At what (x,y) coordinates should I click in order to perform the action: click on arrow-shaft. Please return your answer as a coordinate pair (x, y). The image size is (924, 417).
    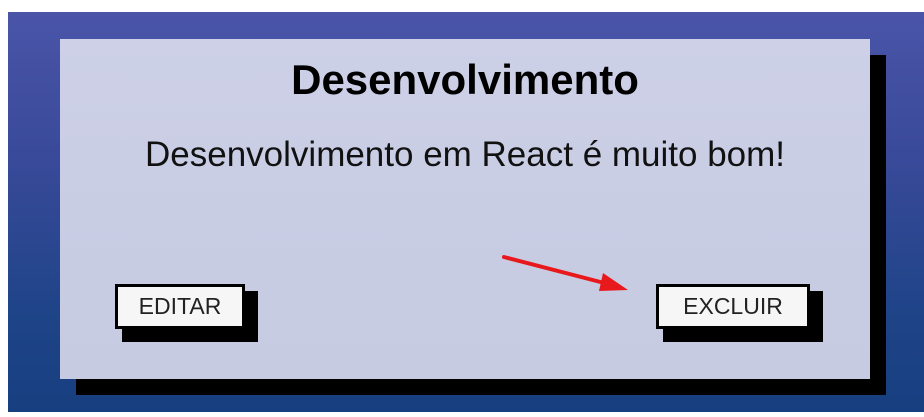
    Looking at the image, I should click on (558, 271).